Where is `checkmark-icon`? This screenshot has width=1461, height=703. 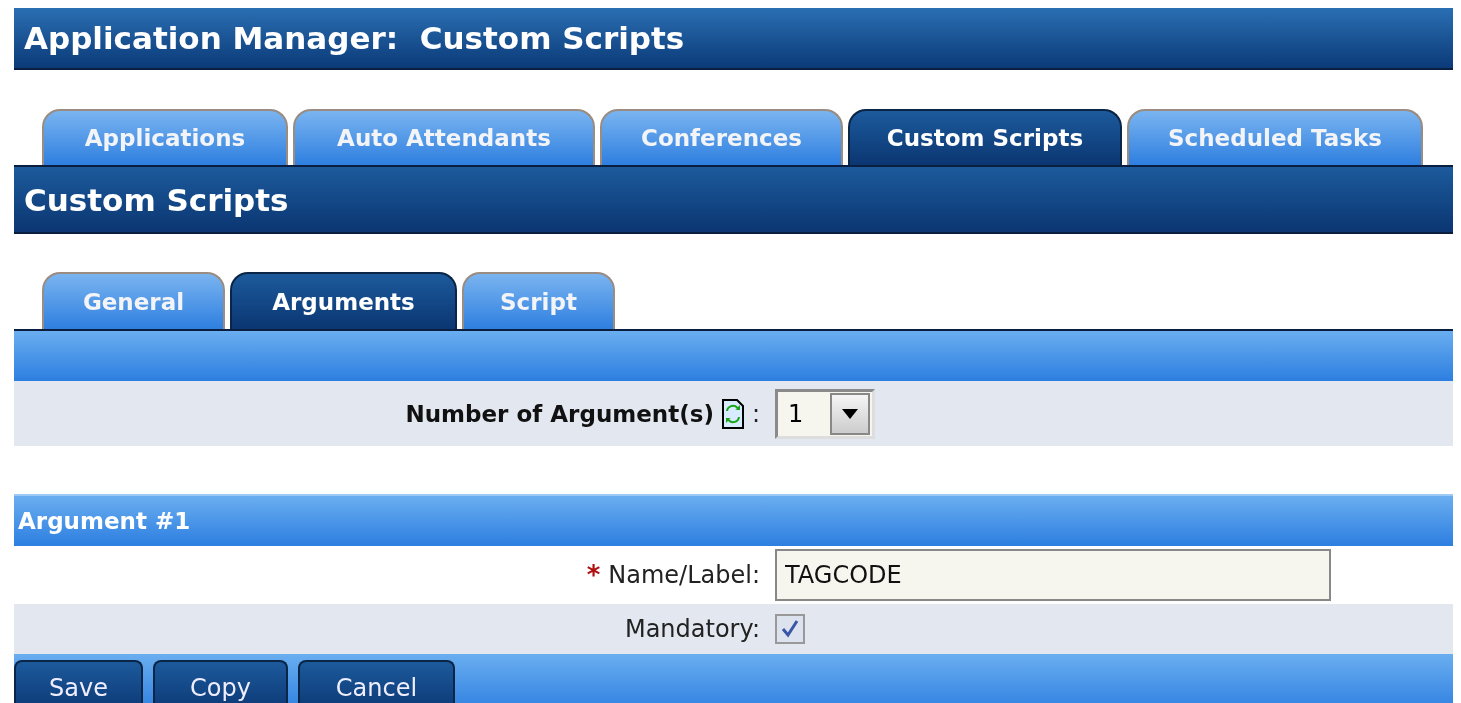
checkmark-icon is located at coordinates (790, 629).